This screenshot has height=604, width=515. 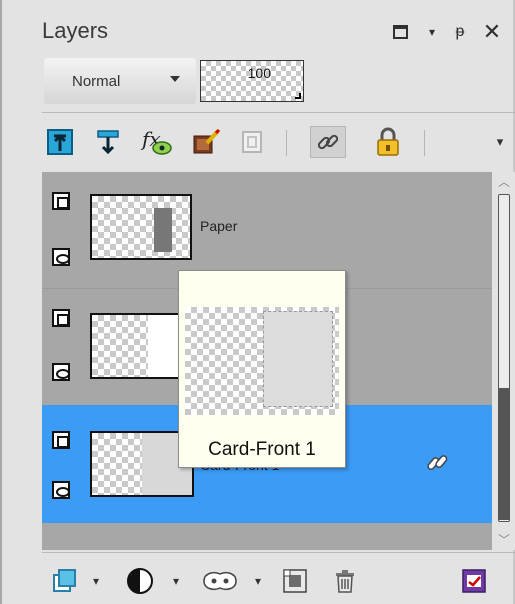 I want to click on opacity-value: 100, so click(x=259, y=73).